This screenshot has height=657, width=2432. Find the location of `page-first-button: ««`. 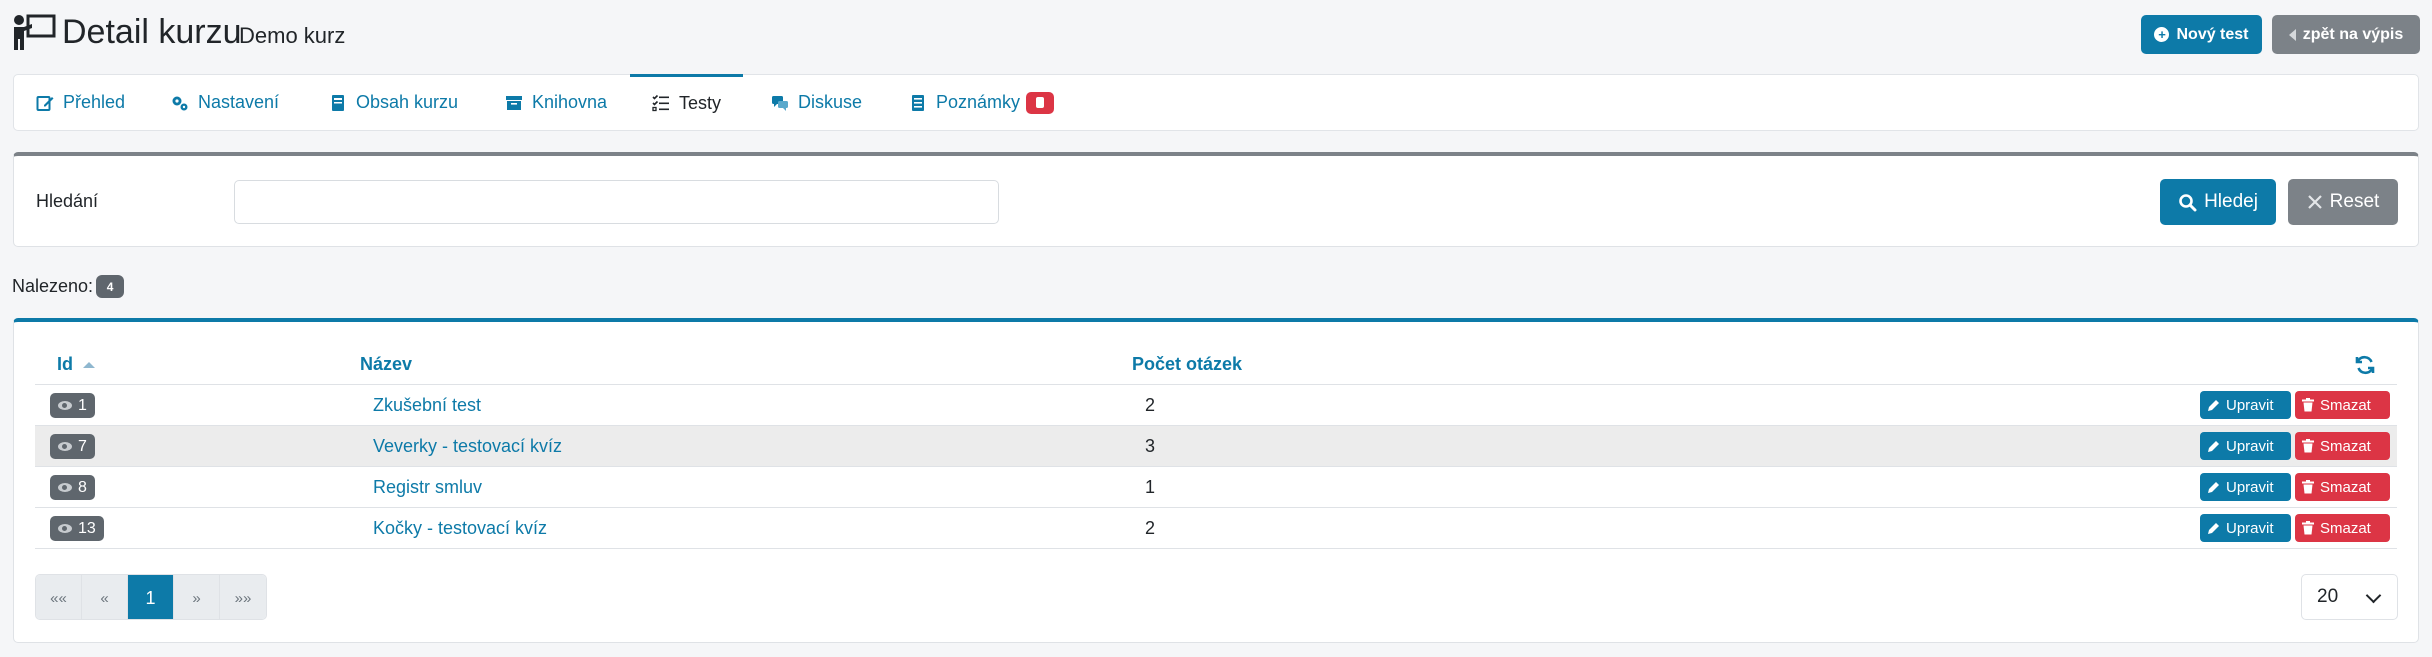

page-first-button: «« is located at coordinates (59, 597).